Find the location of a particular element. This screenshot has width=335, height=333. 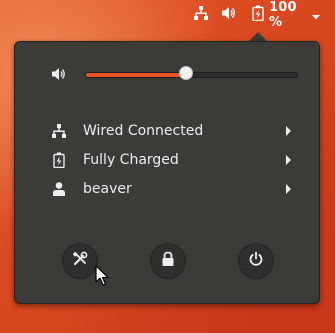

volume-slider-fill is located at coordinates (137, 75).